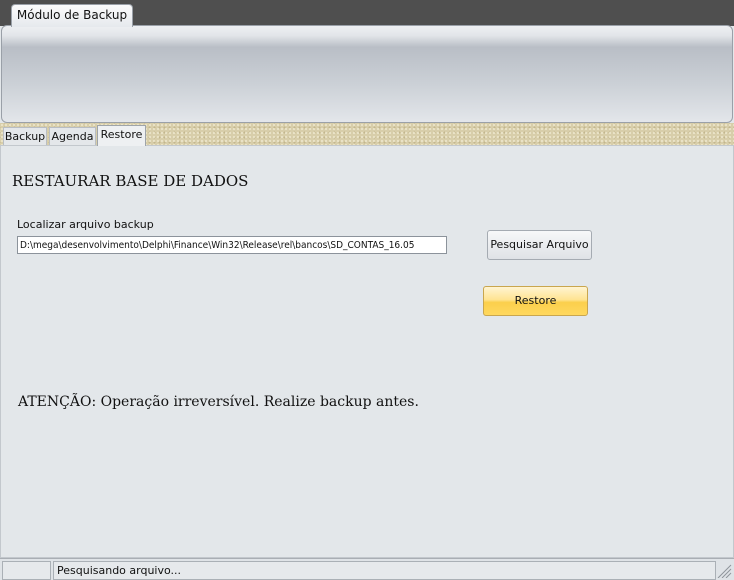 The width and height of the screenshot is (734, 580). Describe the element at coordinates (724, 570) in the screenshot. I see `resize-grip-icon` at that location.